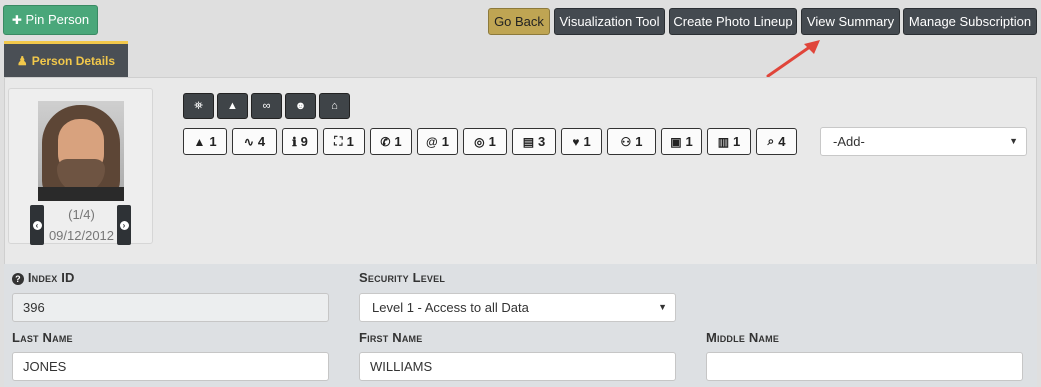 The width and height of the screenshot is (1041, 387). I want to click on photo-card: (1/4) 09/12/2012 ‹ ›, so click(80, 166).